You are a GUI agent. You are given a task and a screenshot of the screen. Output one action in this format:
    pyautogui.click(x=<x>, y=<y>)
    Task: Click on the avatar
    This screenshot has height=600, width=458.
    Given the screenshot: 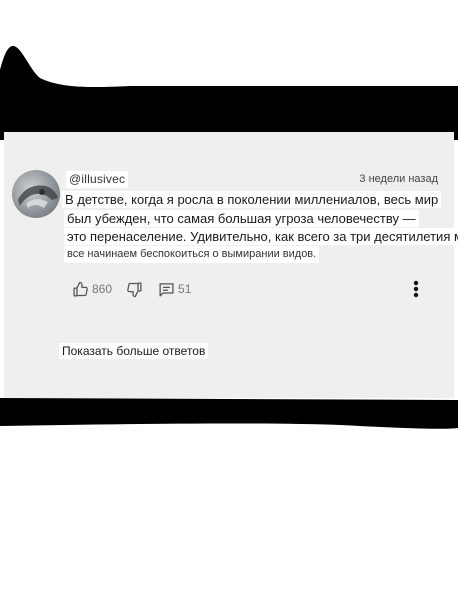 What is the action you would take?
    pyautogui.click(x=36, y=194)
    